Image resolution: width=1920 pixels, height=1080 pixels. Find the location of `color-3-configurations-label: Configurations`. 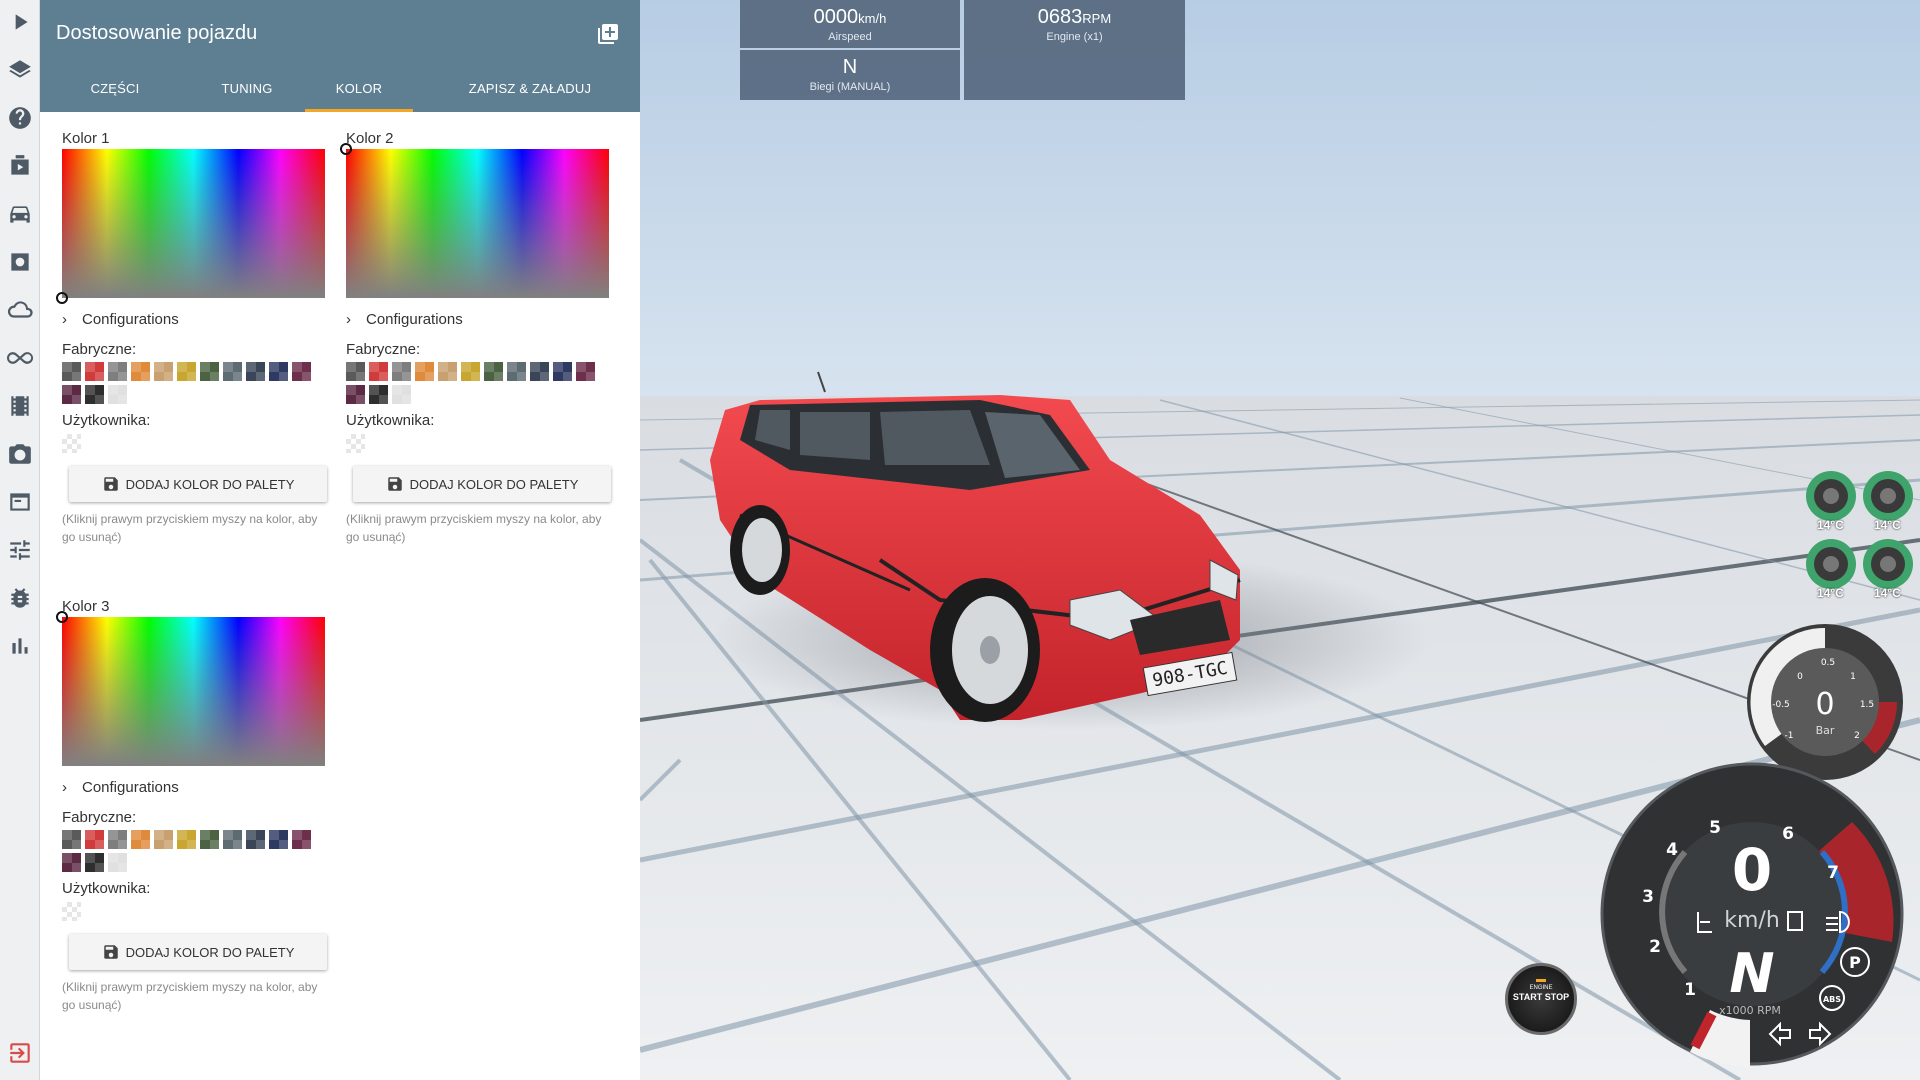

color-3-configurations-label: Configurations is located at coordinates (130, 787).